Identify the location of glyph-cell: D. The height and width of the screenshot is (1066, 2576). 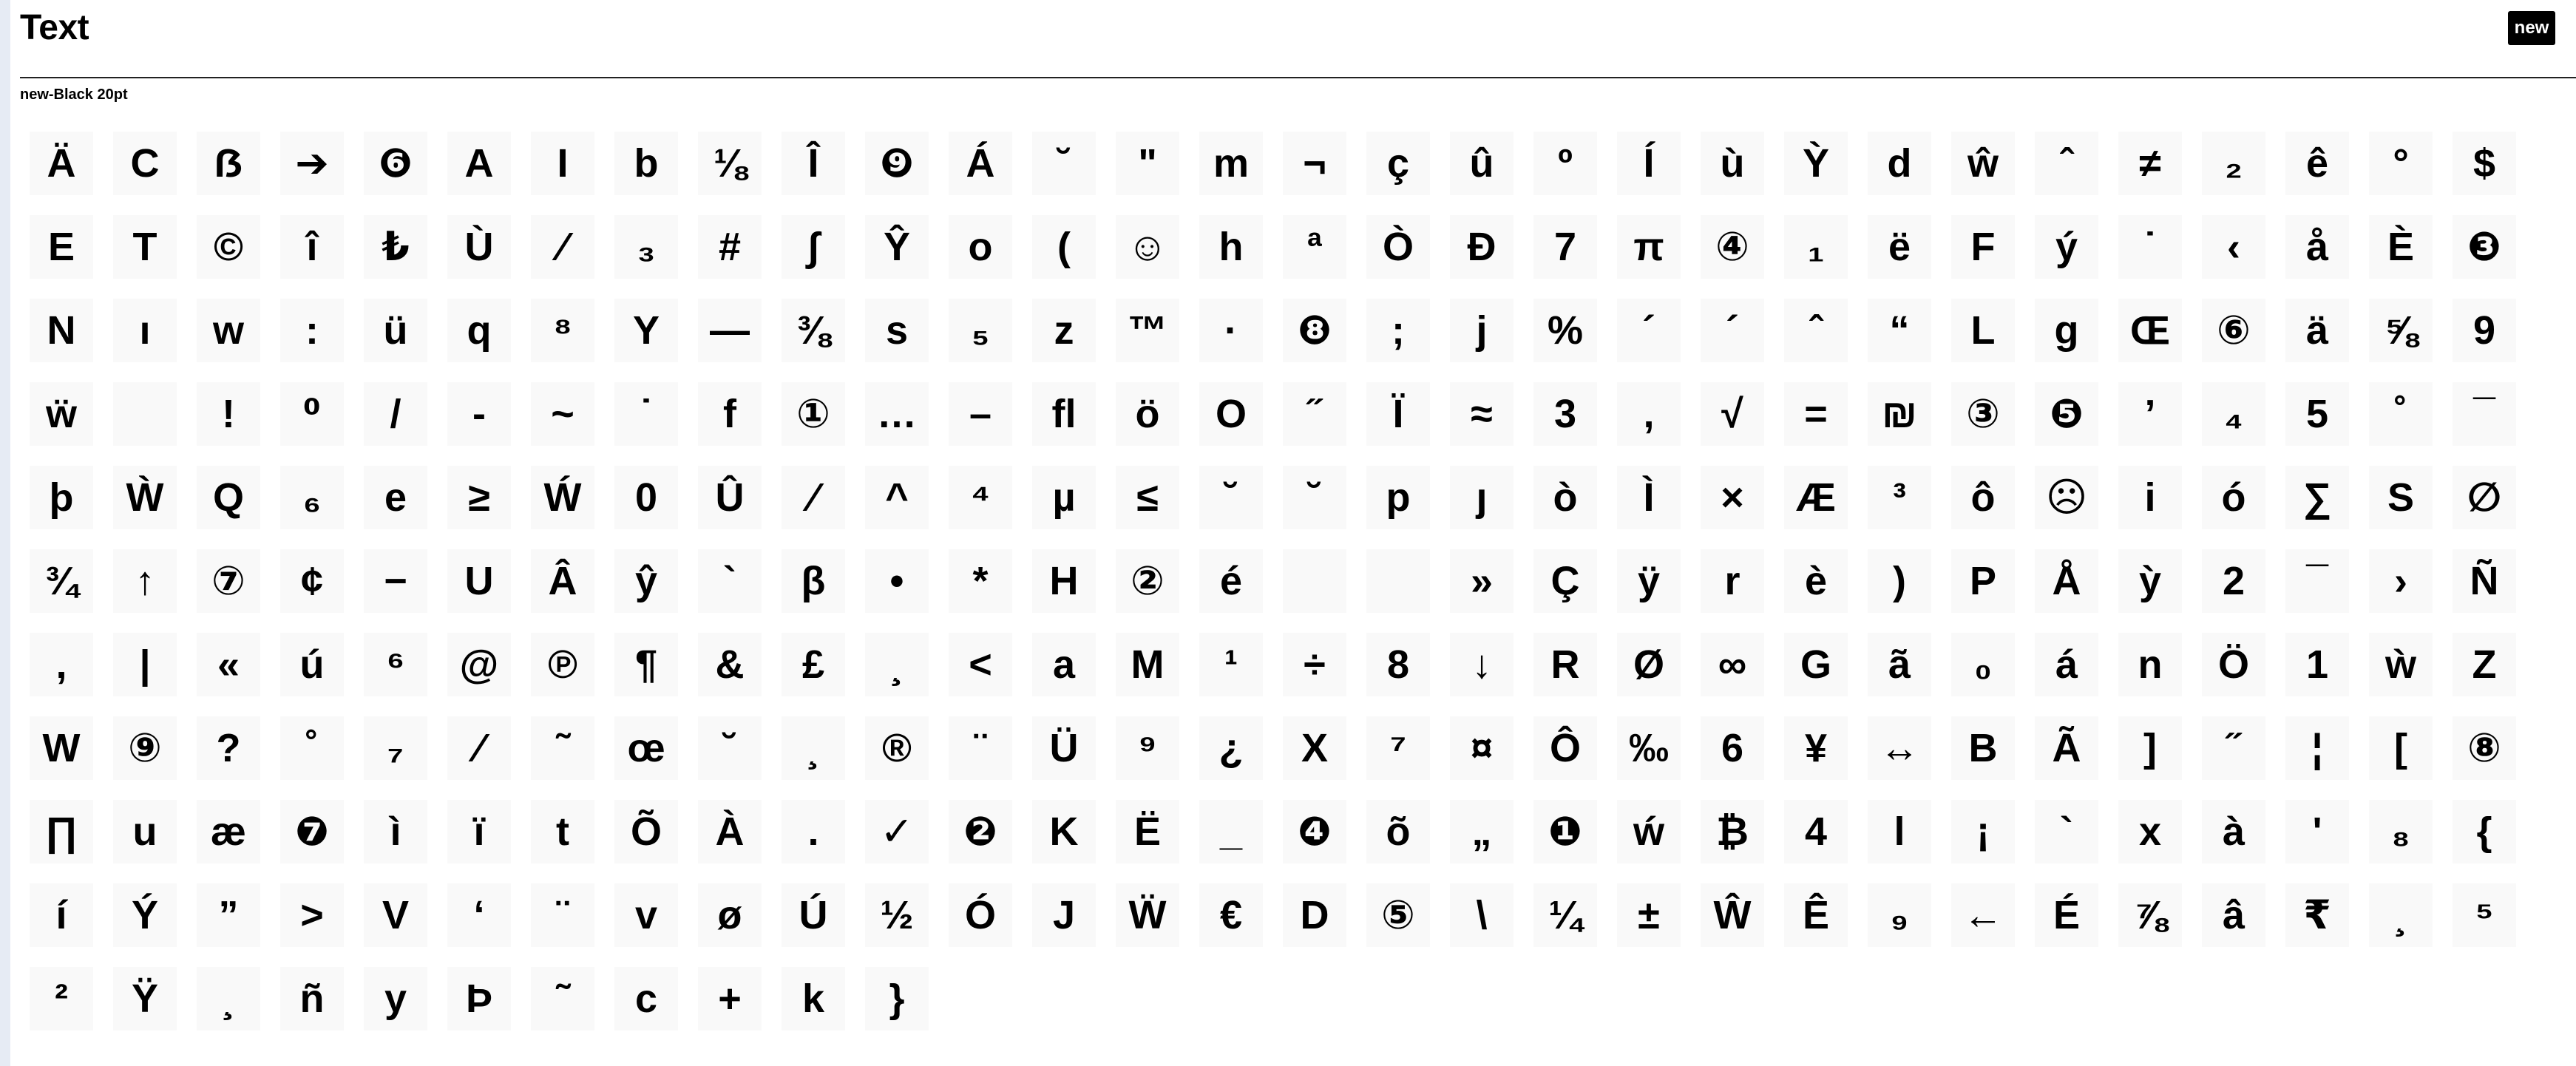
(1314, 915).